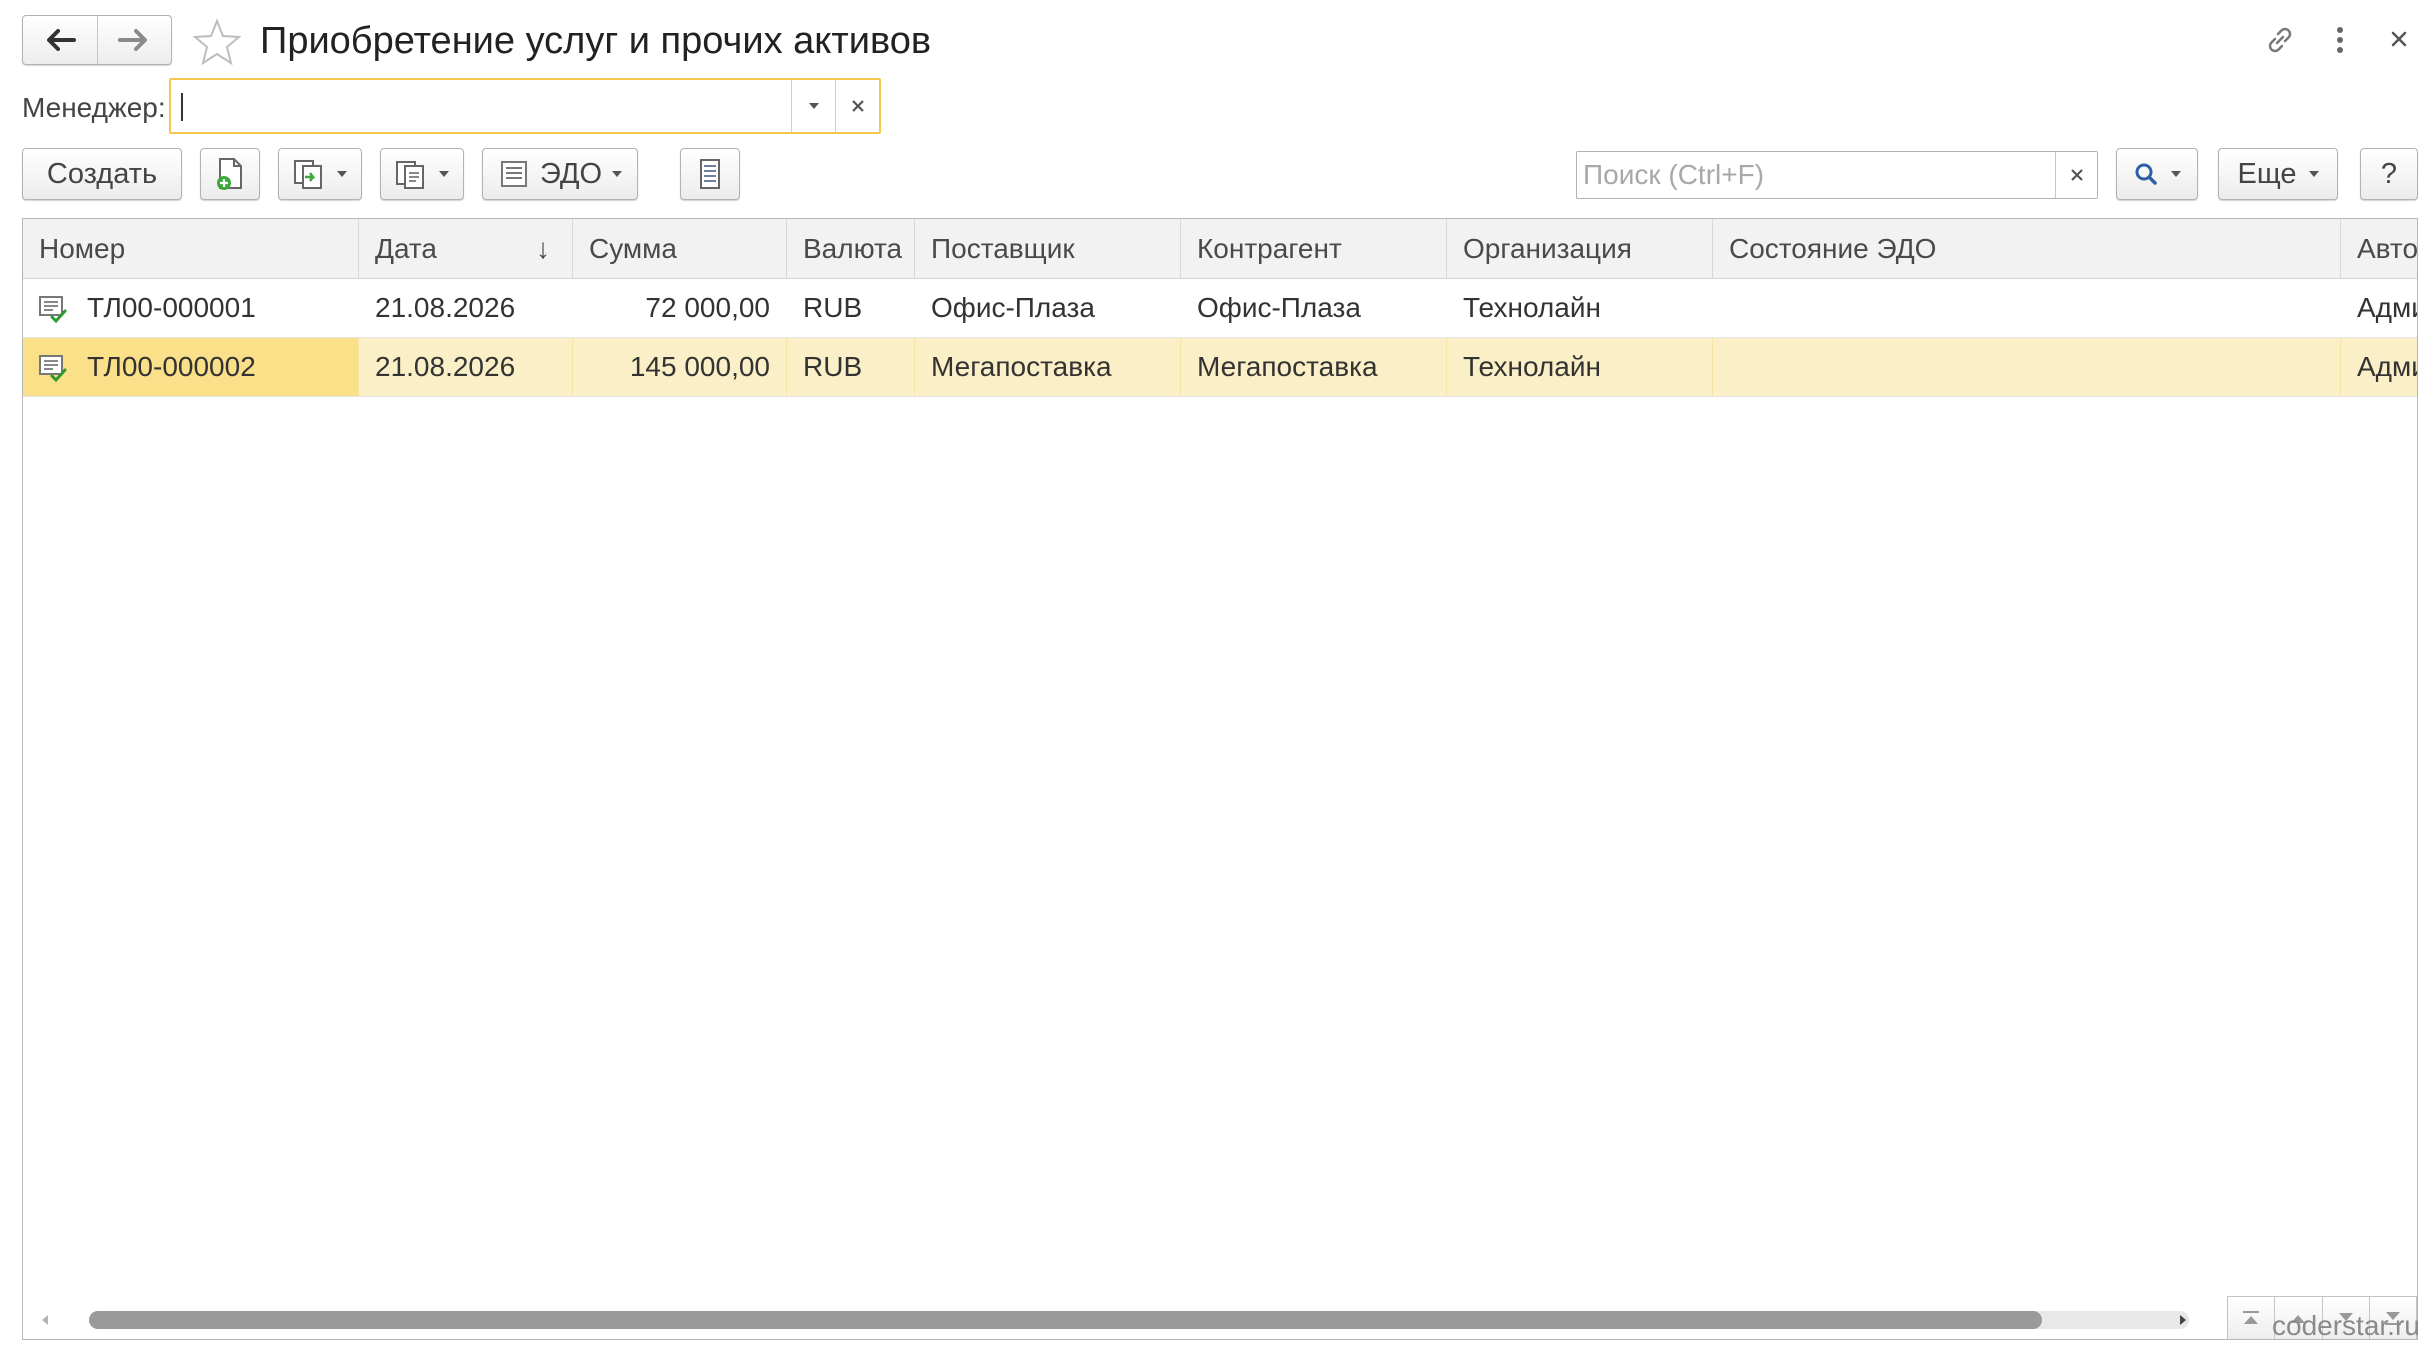 This screenshot has height=1351, width=2434. What do you see at coordinates (94, 107) in the screenshot?
I see `manager-label: Менеджер:` at bounding box center [94, 107].